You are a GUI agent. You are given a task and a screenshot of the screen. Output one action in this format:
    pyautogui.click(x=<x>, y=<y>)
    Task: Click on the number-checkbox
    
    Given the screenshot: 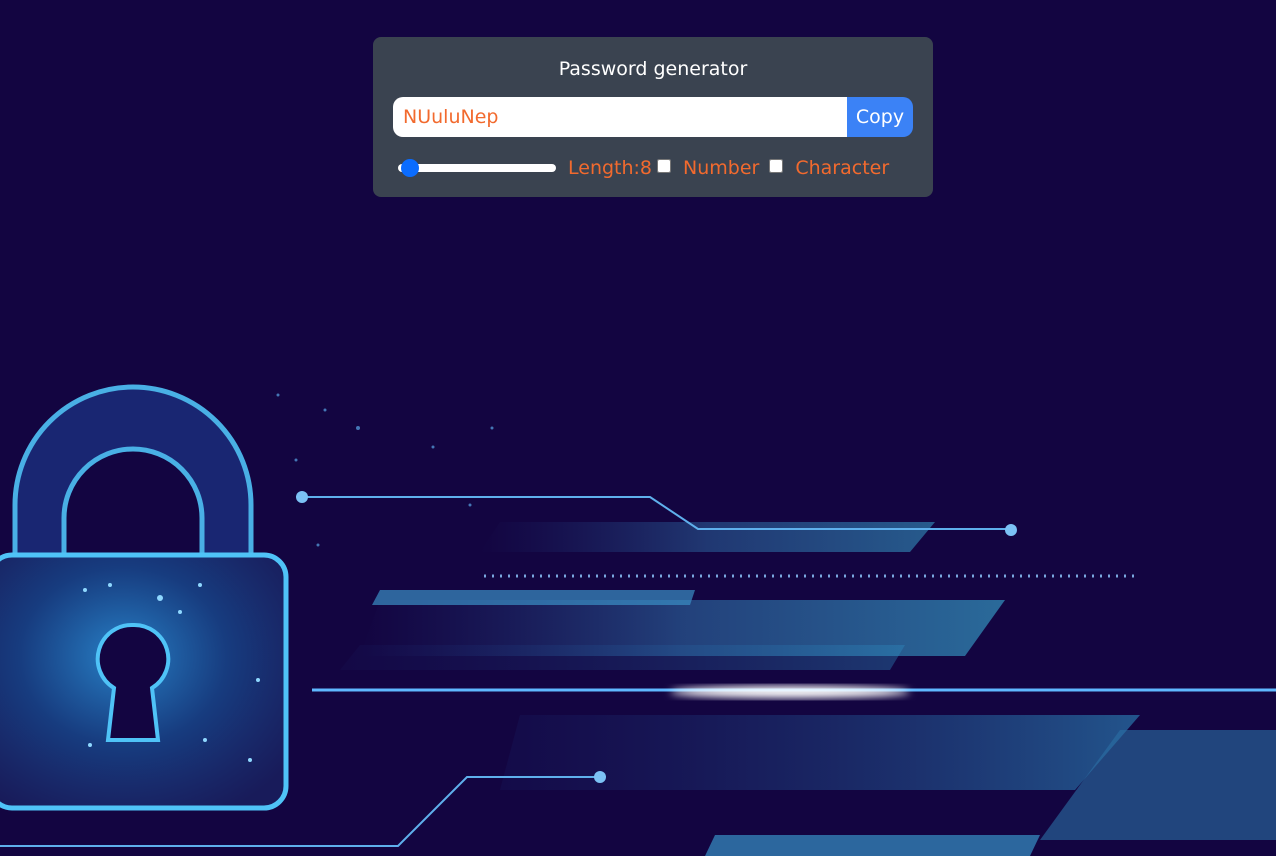 What is the action you would take?
    pyautogui.click(x=664, y=166)
    